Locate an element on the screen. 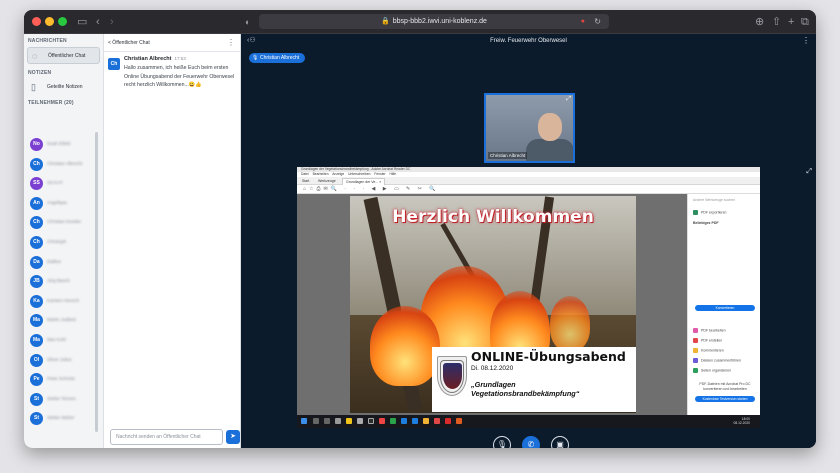  participant-item: St Stefan Weber is located at coordinates (66, 419).